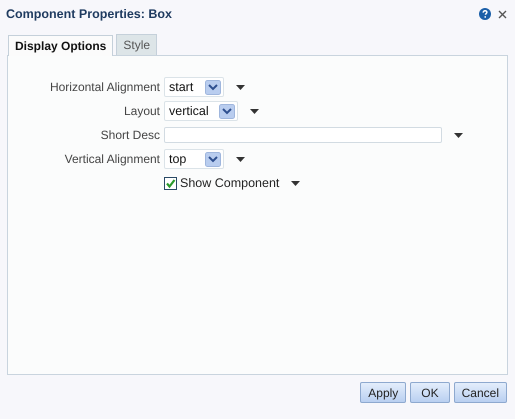 This screenshot has width=515, height=419. I want to click on checkbox-label: Show Component, so click(230, 183).